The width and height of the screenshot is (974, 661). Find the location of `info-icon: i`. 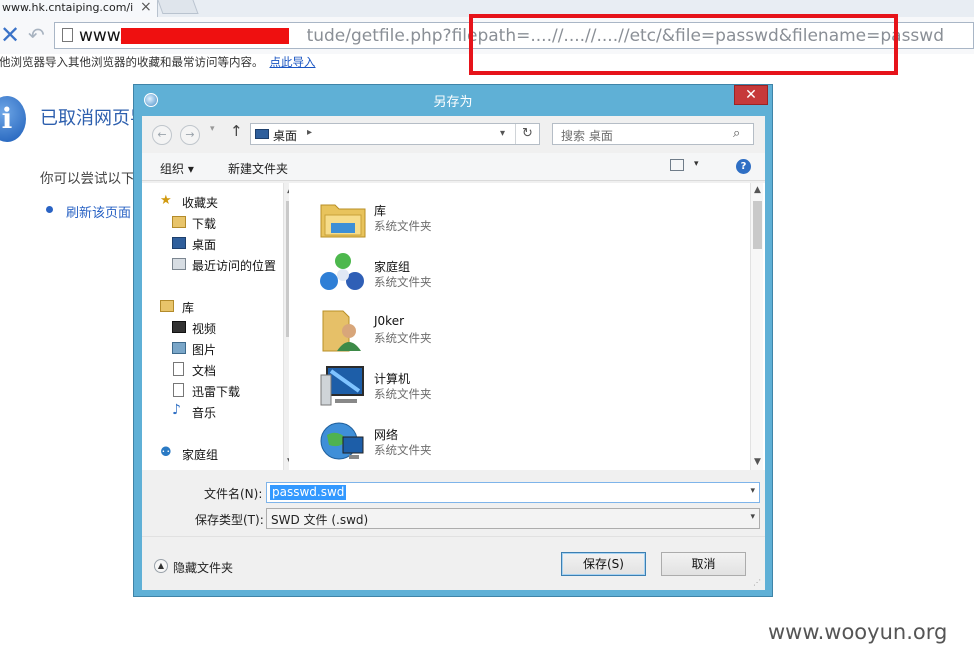

info-icon: i is located at coordinates (13, 119).